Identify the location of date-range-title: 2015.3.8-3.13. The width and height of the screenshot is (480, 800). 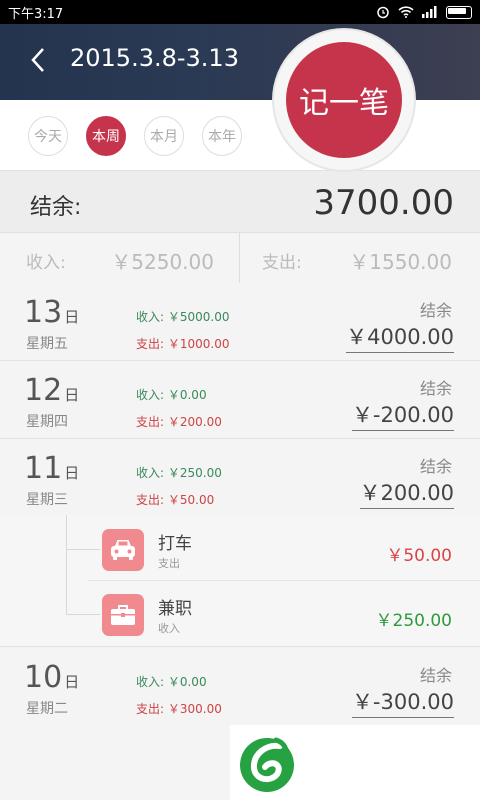
(154, 58).